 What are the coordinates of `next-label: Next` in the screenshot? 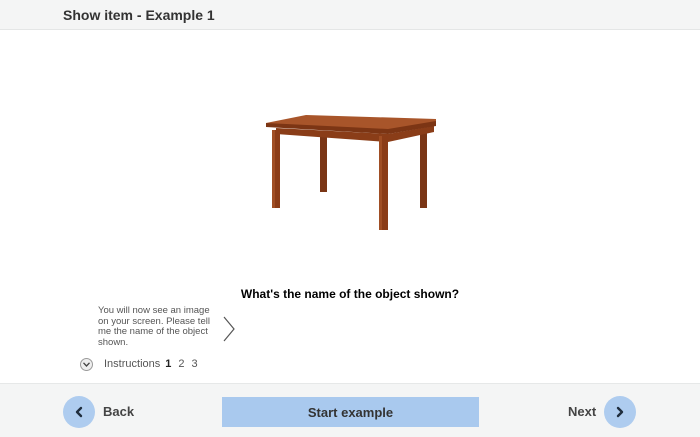 It's located at (582, 411).